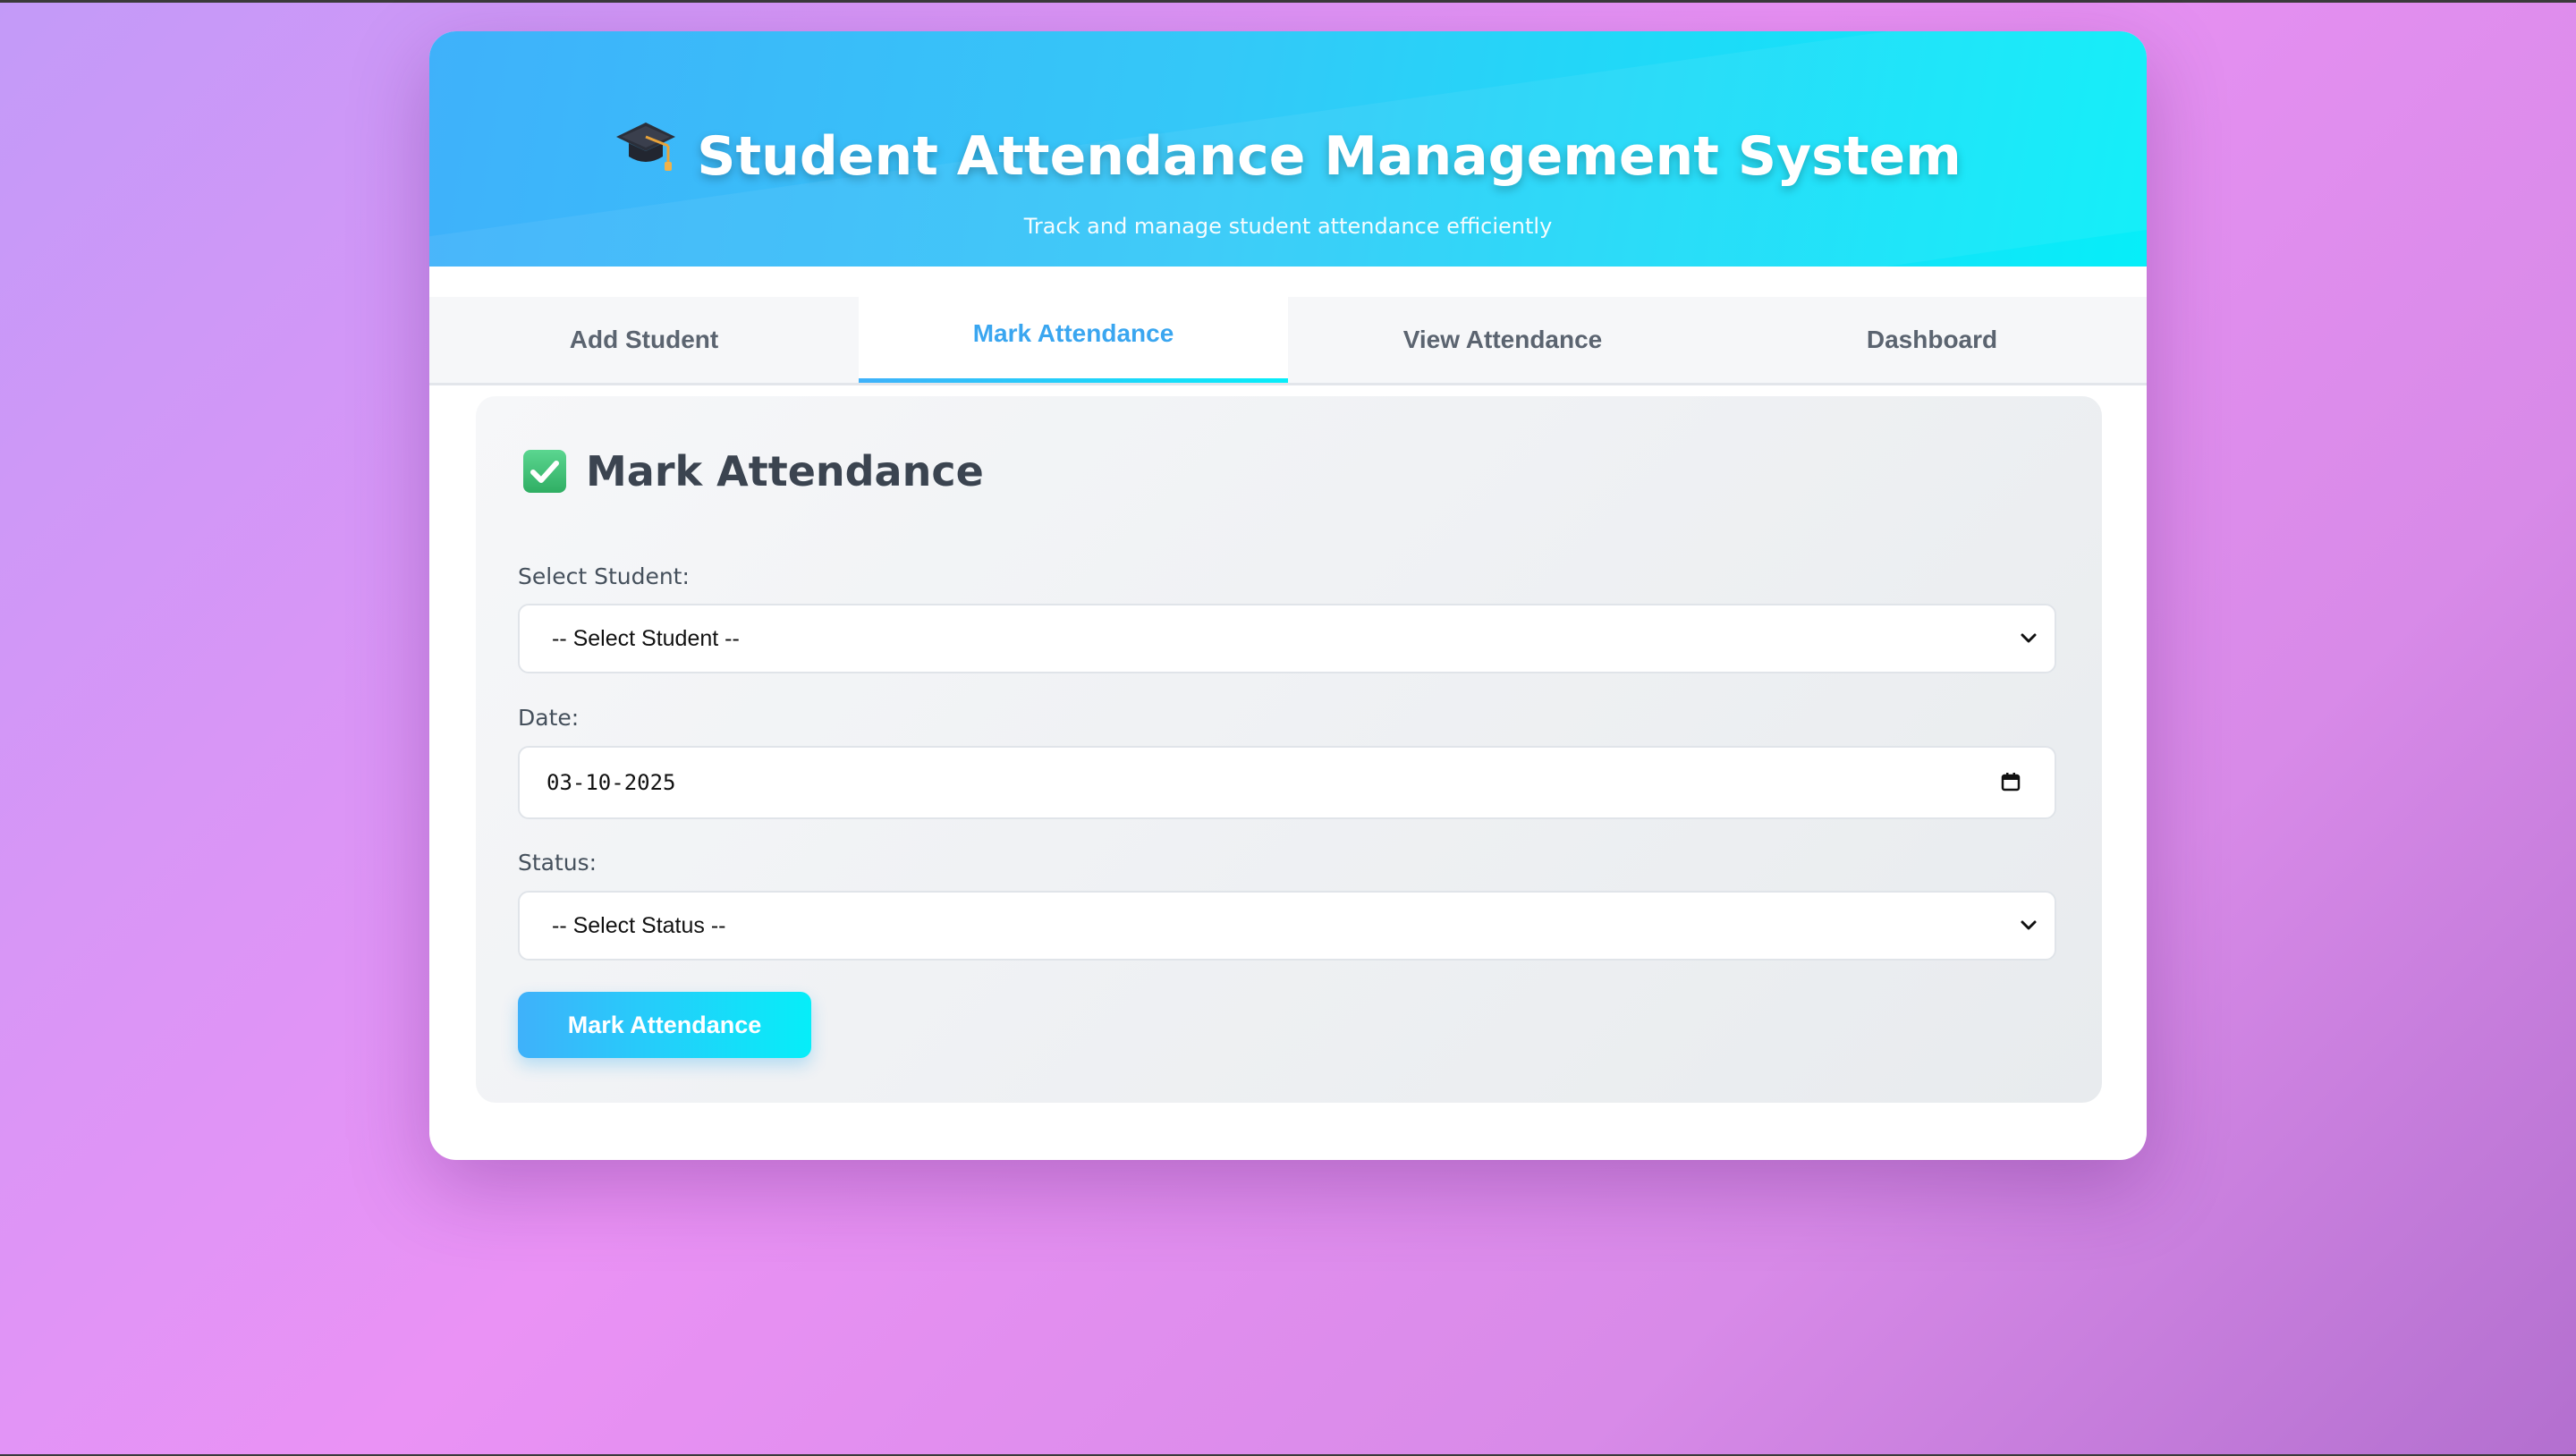  I want to click on page-title: Student Attendance Management System, so click(1288, 158).